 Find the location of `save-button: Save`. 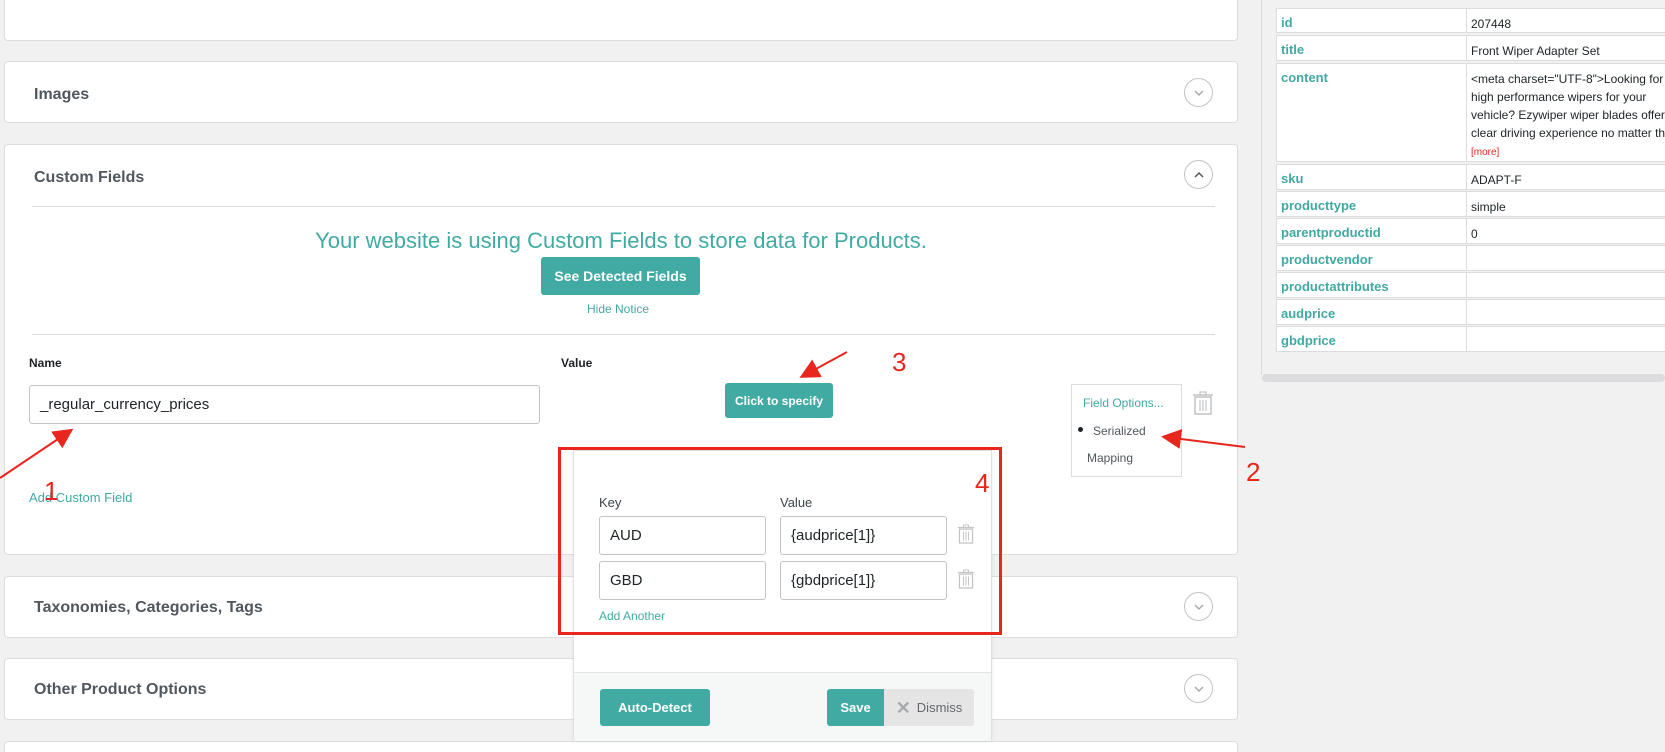

save-button: Save is located at coordinates (855, 707).